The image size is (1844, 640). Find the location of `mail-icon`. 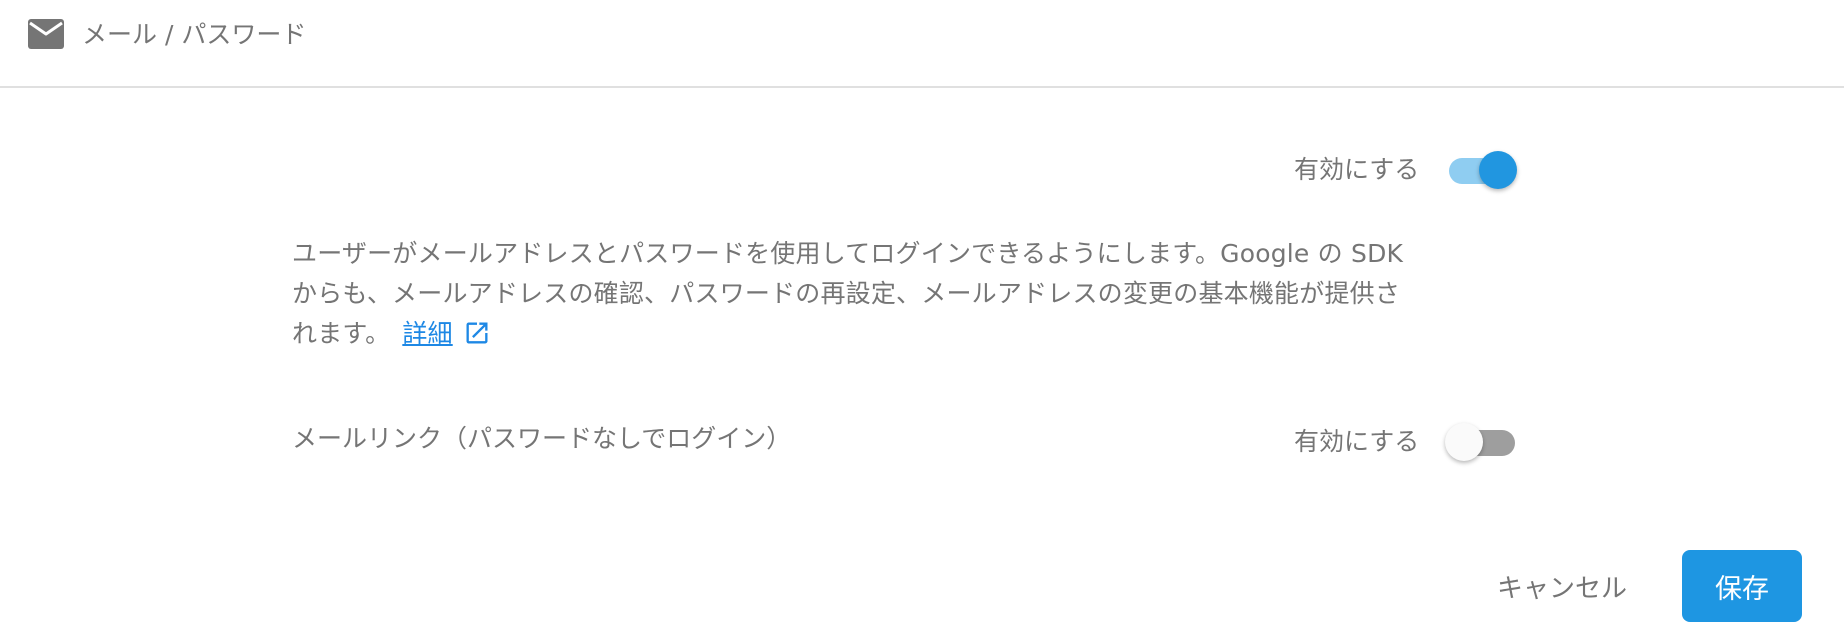

mail-icon is located at coordinates (46, 34).